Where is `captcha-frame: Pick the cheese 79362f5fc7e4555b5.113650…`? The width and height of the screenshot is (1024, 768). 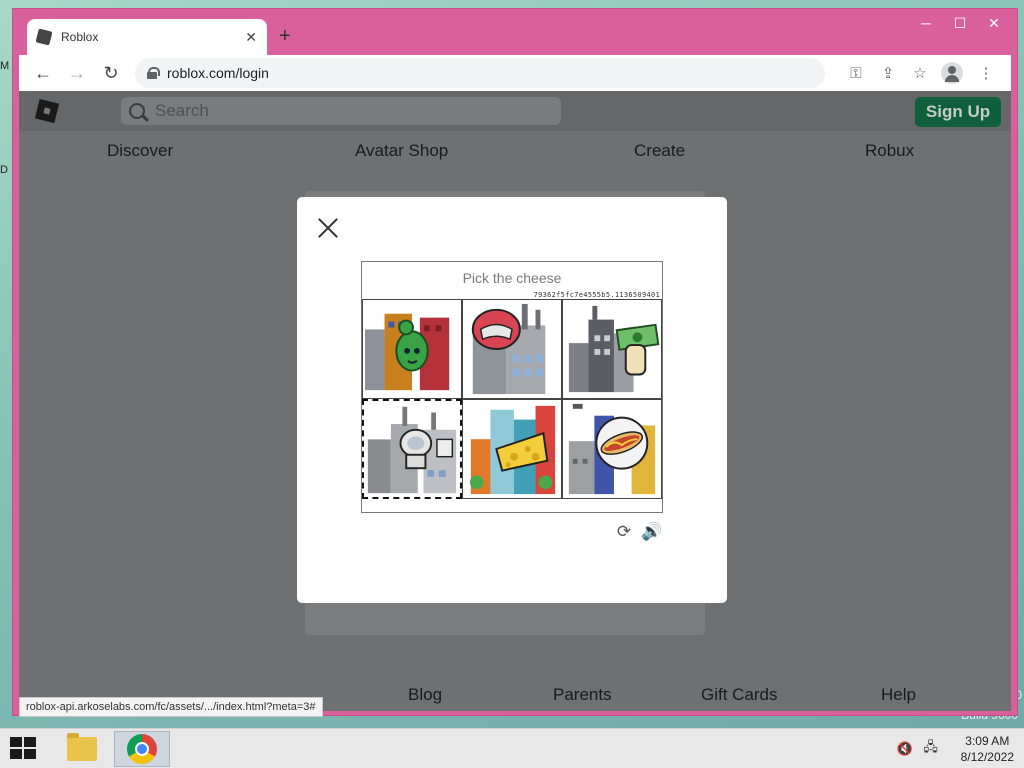 captcha-frame: Pick the cheese 79362f5fc7e4555b5.113650… is located at coordinates (512, 387).